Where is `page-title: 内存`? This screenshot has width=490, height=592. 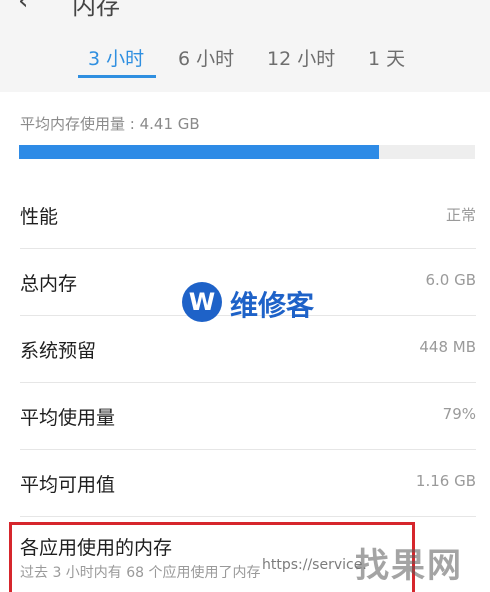
page-title: 内存 is located at coordinates (96, 10).